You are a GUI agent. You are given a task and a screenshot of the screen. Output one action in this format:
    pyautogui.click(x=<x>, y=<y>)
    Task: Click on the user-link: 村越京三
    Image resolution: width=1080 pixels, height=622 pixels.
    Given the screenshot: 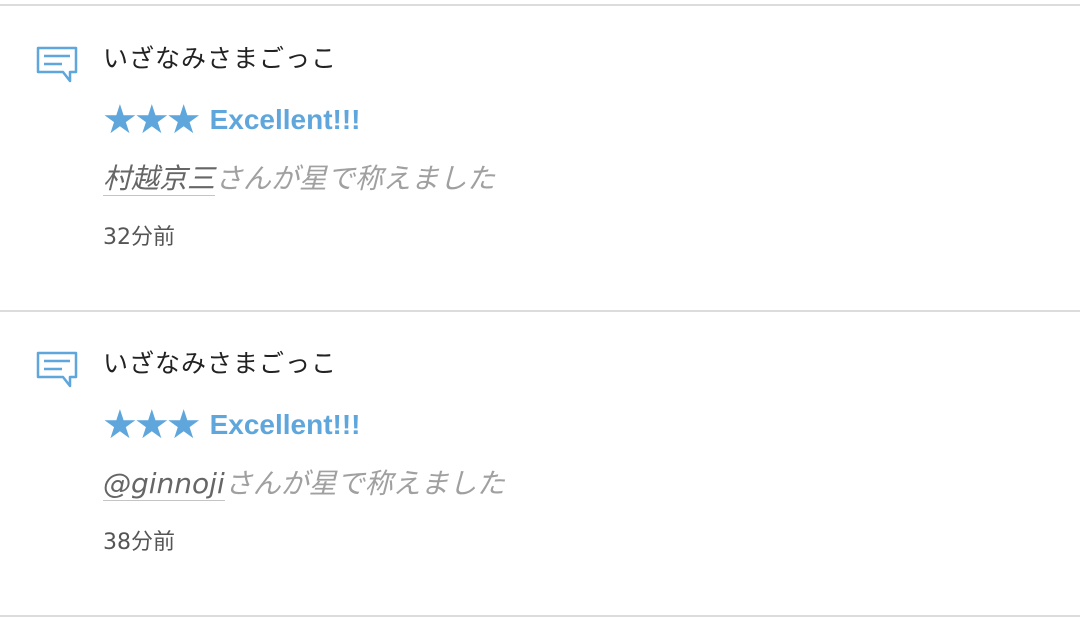 What is the action you would take?
    pyautogui.click(x=159, y=179)
    